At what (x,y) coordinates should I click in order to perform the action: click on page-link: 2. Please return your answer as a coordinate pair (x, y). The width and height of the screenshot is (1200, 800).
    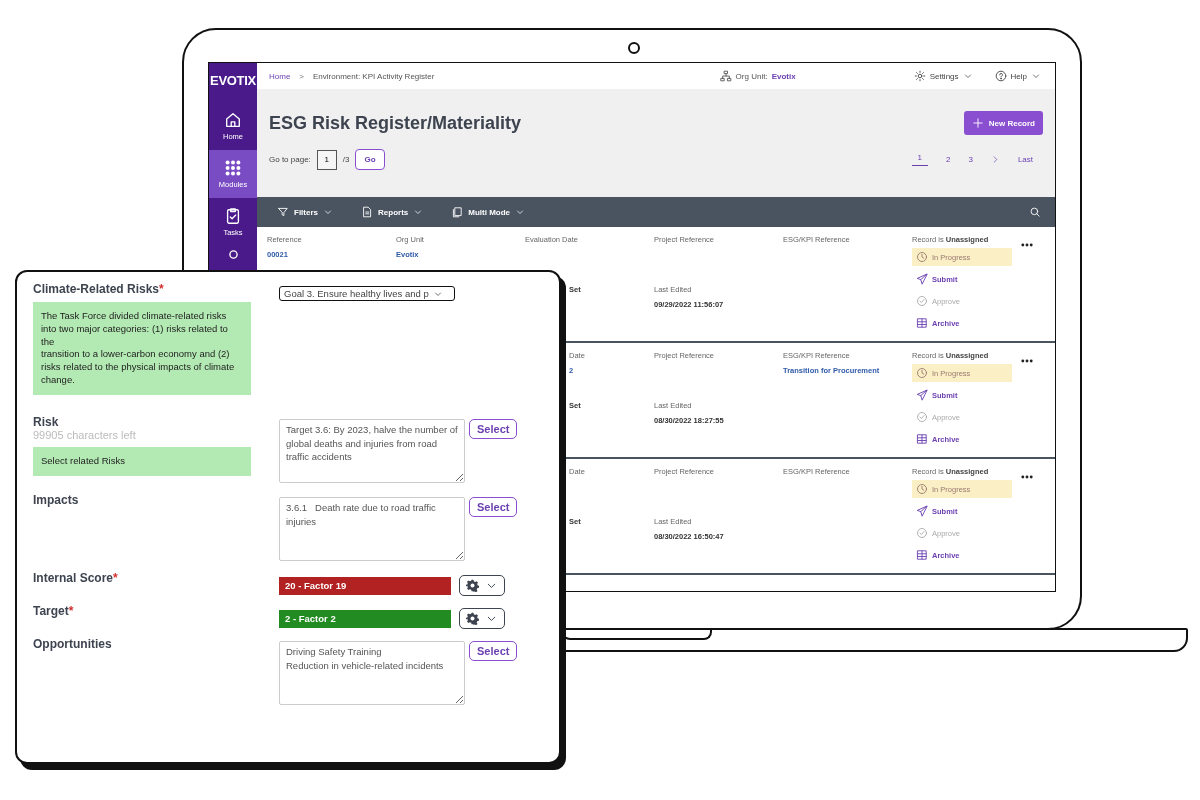
    Looking at the image, I should click on (948, 159).